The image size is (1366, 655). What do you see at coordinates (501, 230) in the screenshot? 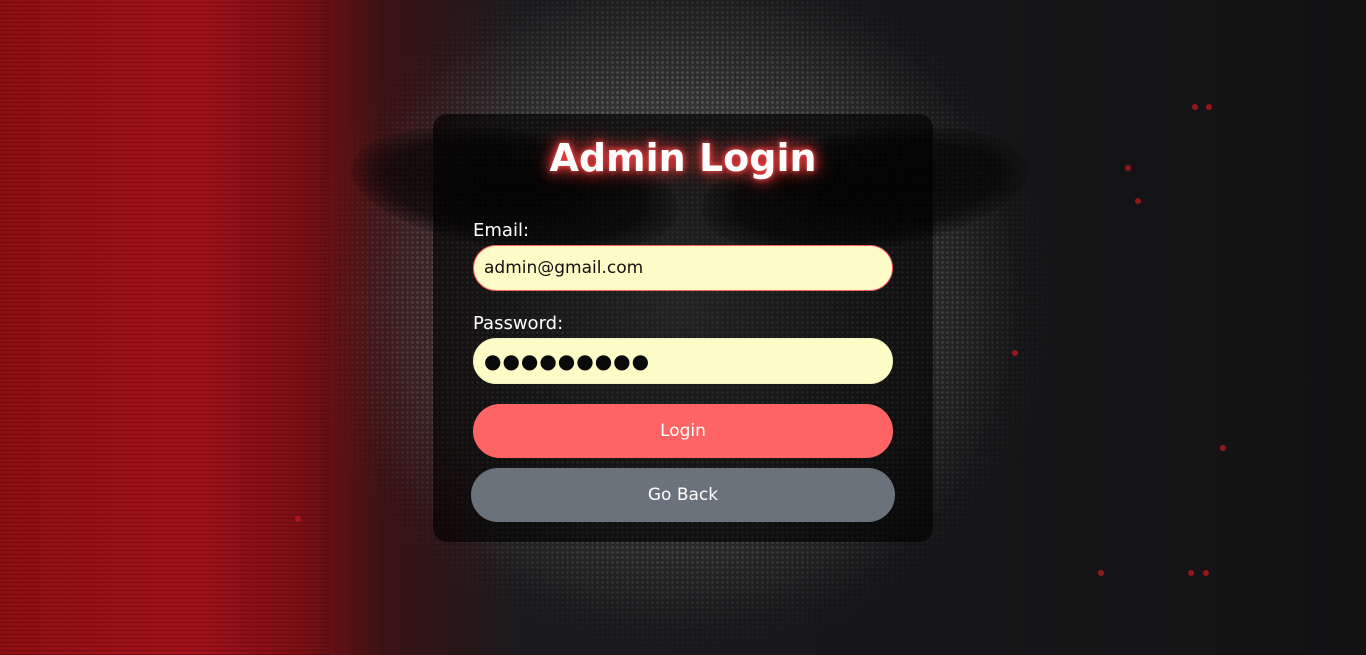
I see `email-label: Email:` at bounding box center [501, 230].